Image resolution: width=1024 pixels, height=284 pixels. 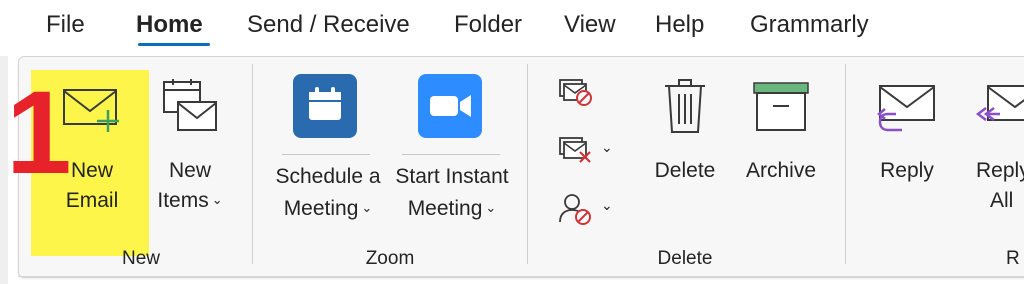 I want to click on group-label-new: New, so click(x=140, y=258).